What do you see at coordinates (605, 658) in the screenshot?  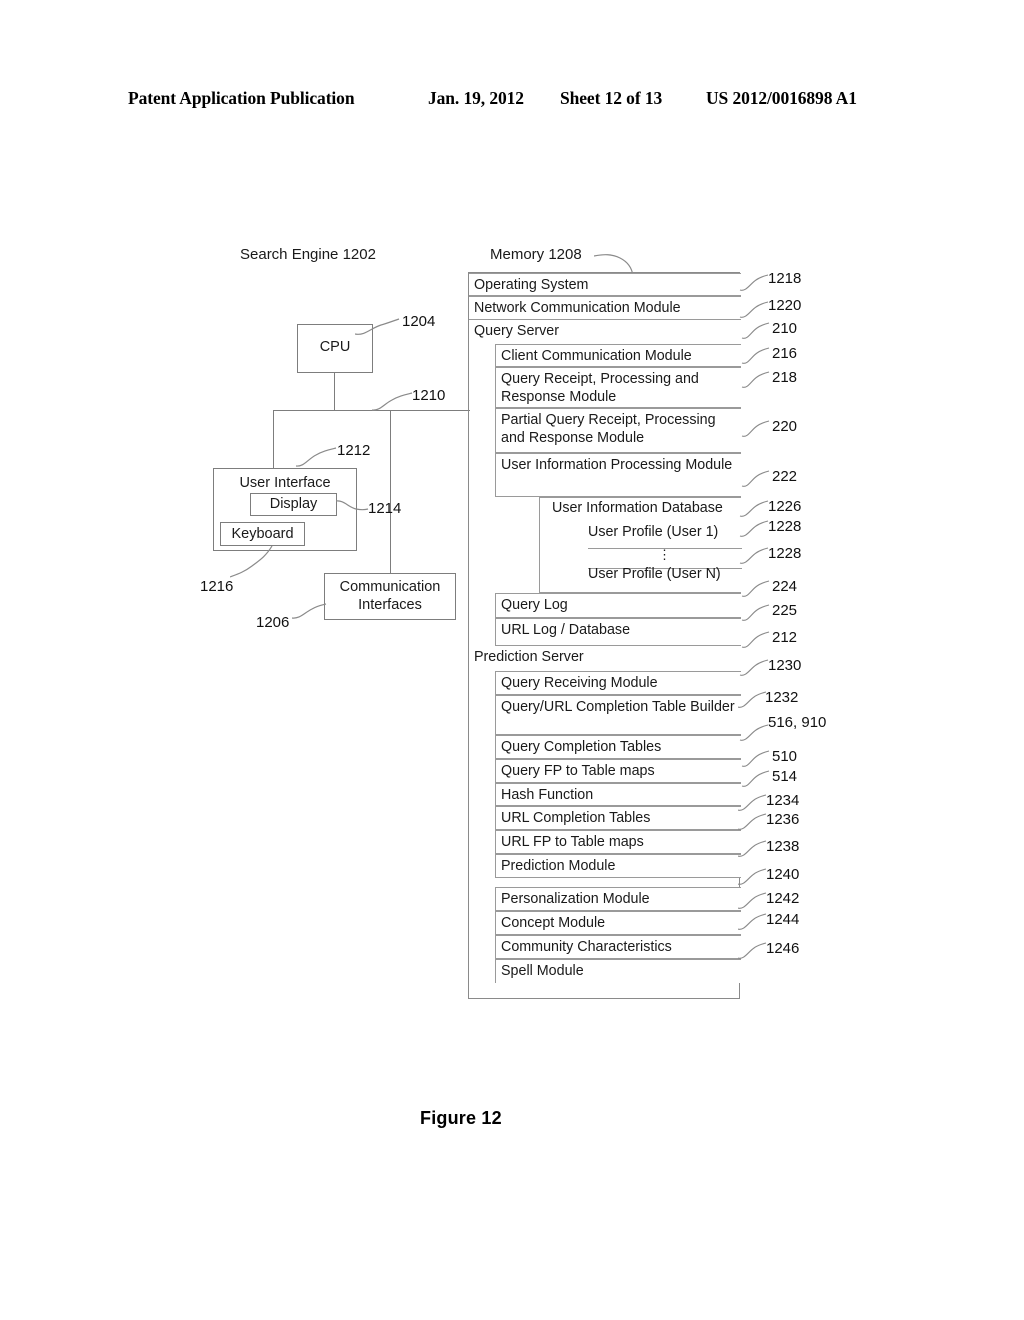 I see `memory-row-prediction-server: Prediction Server` at bounding box center [605, 658].